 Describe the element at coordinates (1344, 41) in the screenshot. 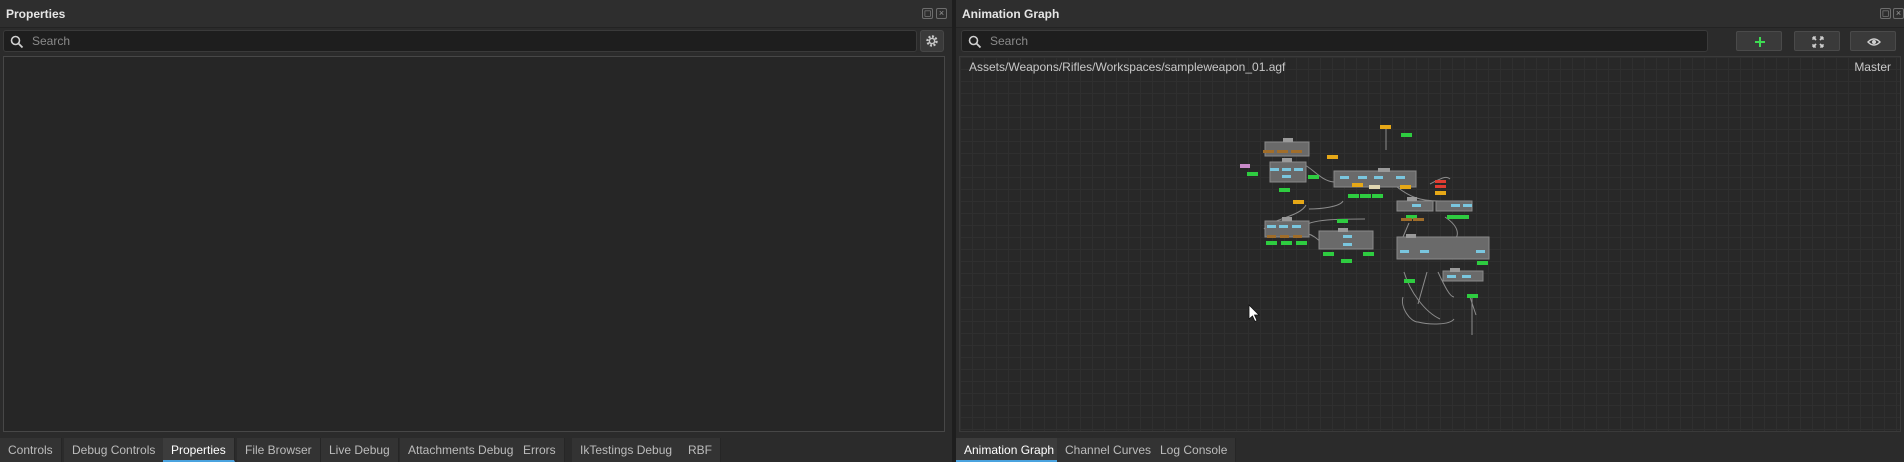

I see `graph-search-input` at that location.